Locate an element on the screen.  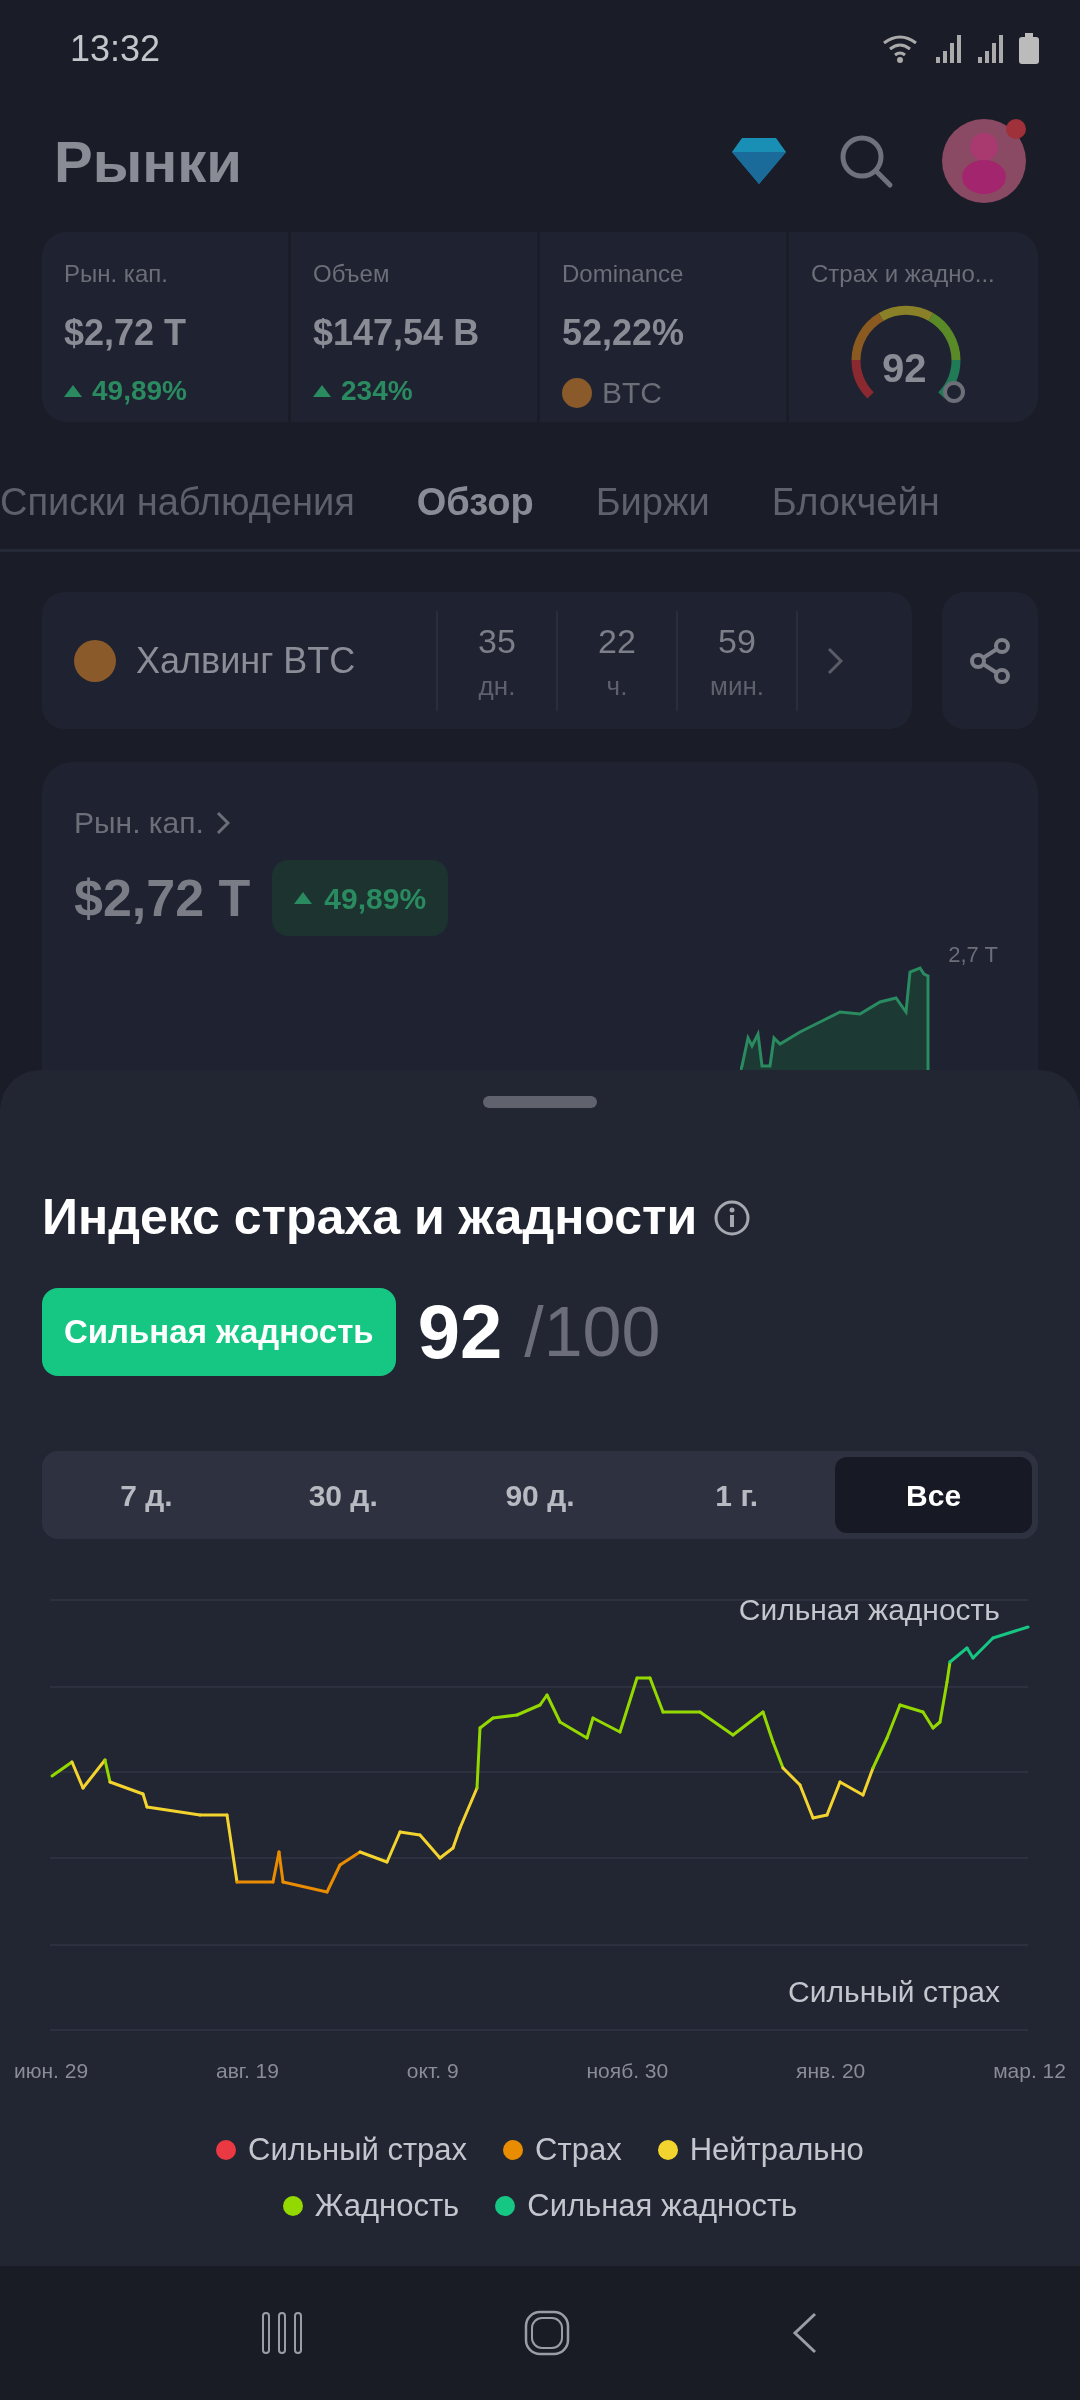
info-icon is located at coordinates (732, 1217).